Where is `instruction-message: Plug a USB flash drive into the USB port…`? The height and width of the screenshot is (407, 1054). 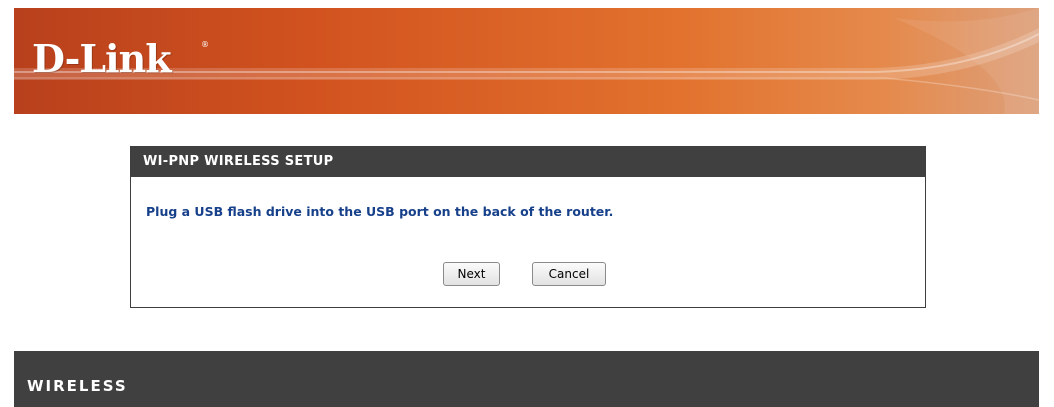
instruction-message: Plug a USB flash drive into the USB port… is located at coordinates (380, 211).